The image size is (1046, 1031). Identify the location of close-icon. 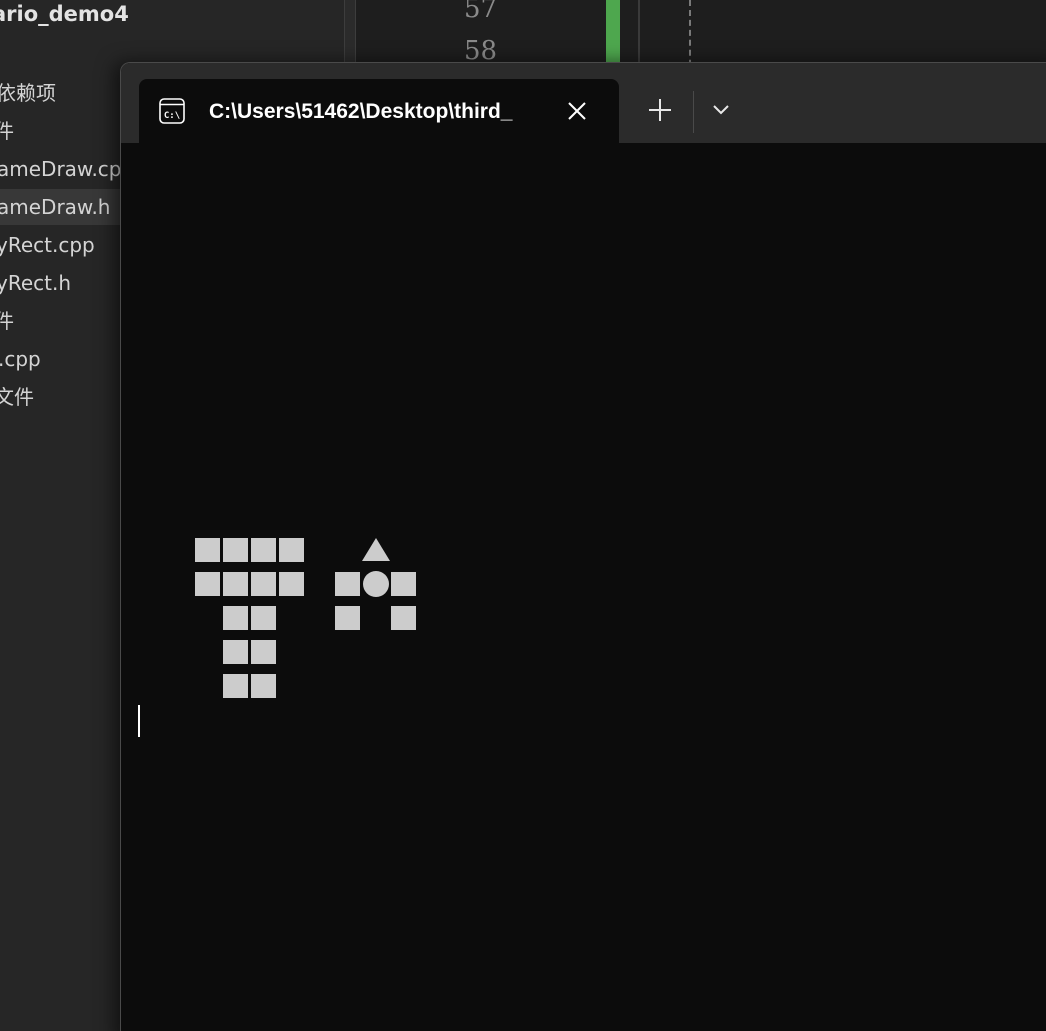
(577, 111).